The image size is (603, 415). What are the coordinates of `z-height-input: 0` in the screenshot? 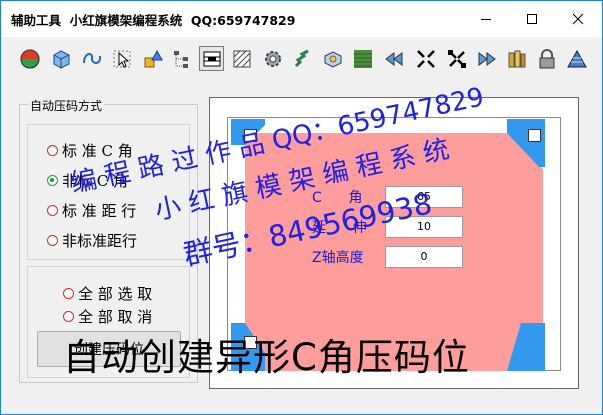 It's located at (424, 257).